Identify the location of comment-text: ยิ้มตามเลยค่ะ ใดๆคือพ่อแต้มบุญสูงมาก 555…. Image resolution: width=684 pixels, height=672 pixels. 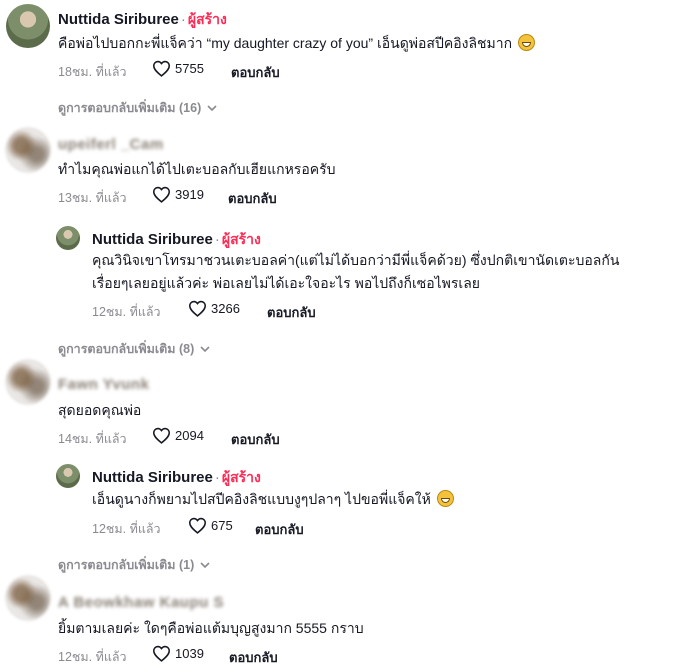
(211, 628).